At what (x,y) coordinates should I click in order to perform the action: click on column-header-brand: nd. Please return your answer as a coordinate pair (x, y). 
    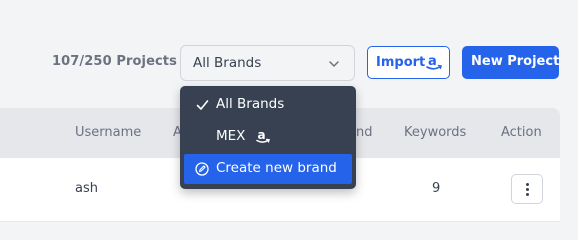
    Looking at the image, I should click on (364, 132).